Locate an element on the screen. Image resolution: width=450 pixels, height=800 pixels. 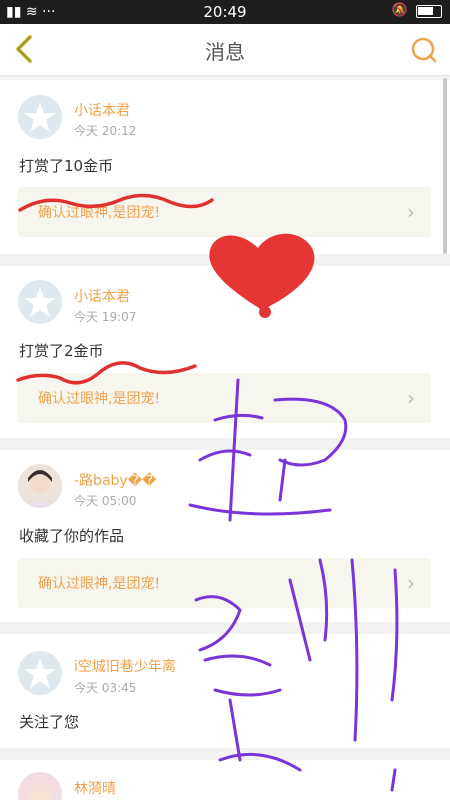
status-time: 20:49 is located at coordinates (225, 12).